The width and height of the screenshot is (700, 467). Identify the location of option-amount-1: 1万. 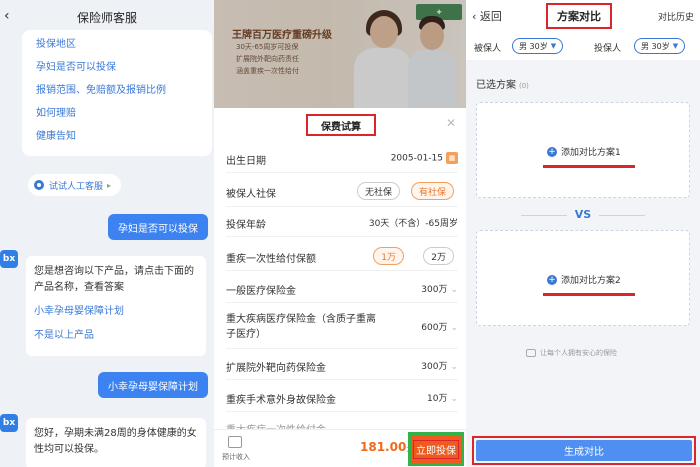
(388, 256).